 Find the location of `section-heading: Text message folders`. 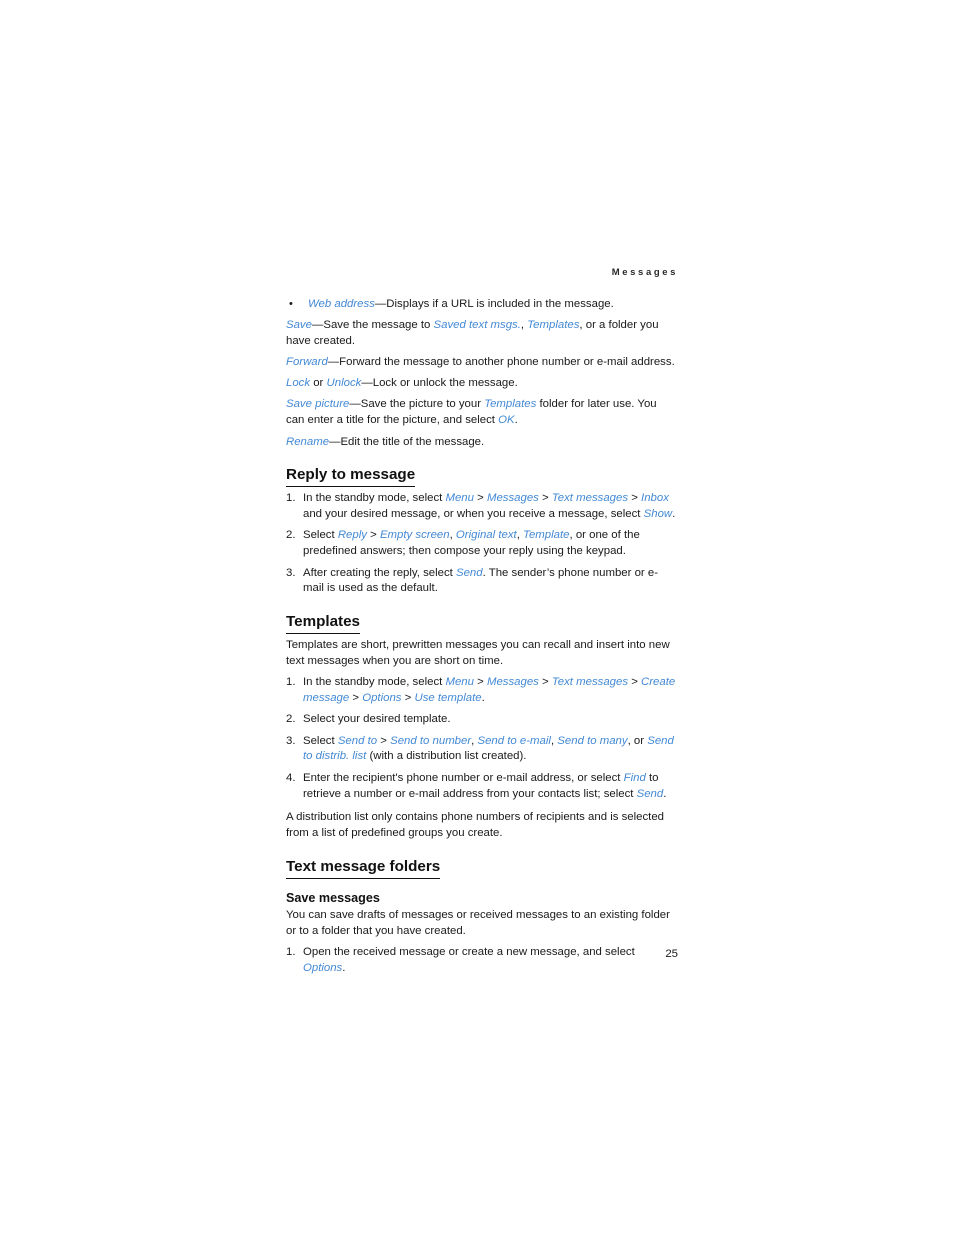

section-heading: Text message folders is located at coordinates (363, 868).